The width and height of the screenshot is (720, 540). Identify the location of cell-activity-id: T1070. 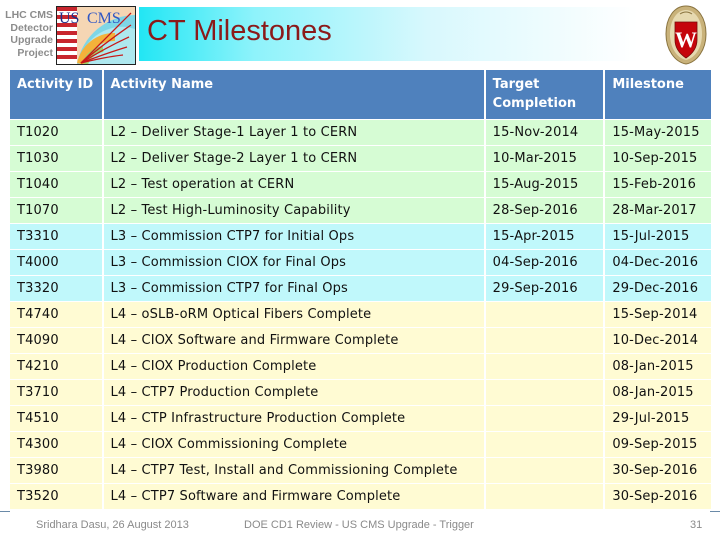
(56, 210).